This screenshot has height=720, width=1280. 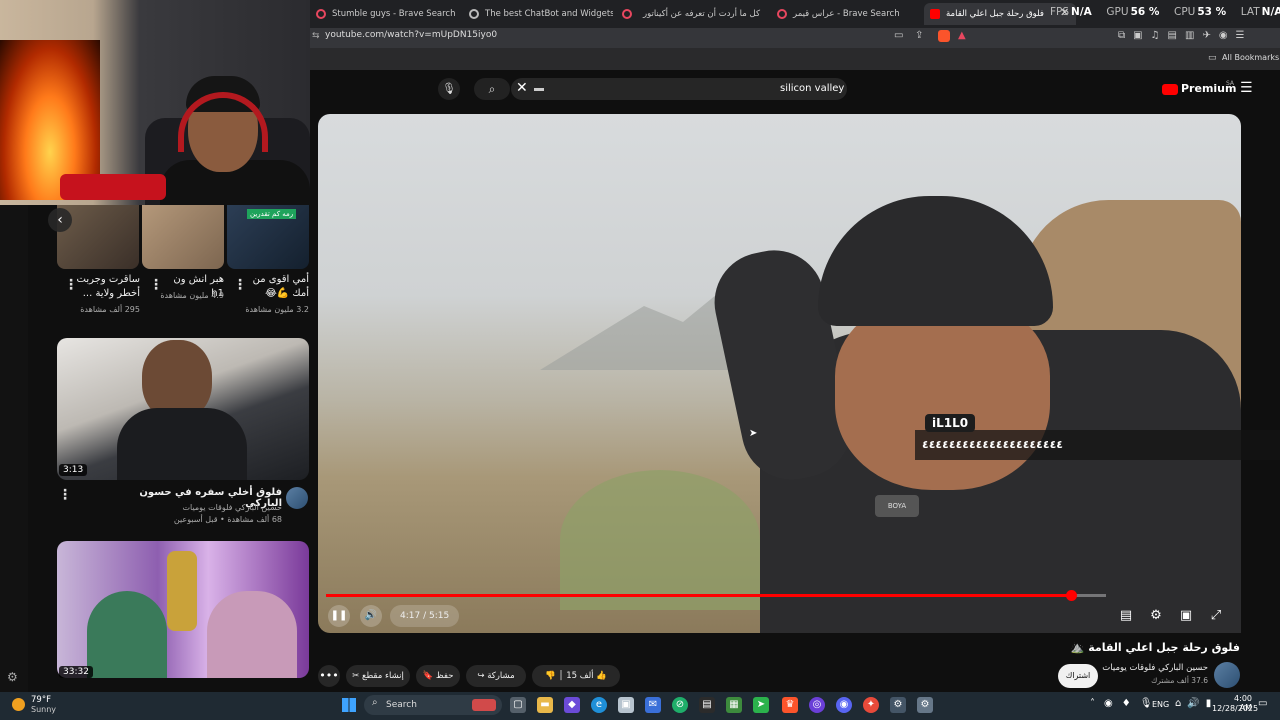 What do you see at coordinates (935, 14) in the screenshot?
I see `youtube-icon` at bounding box center [935, 14].